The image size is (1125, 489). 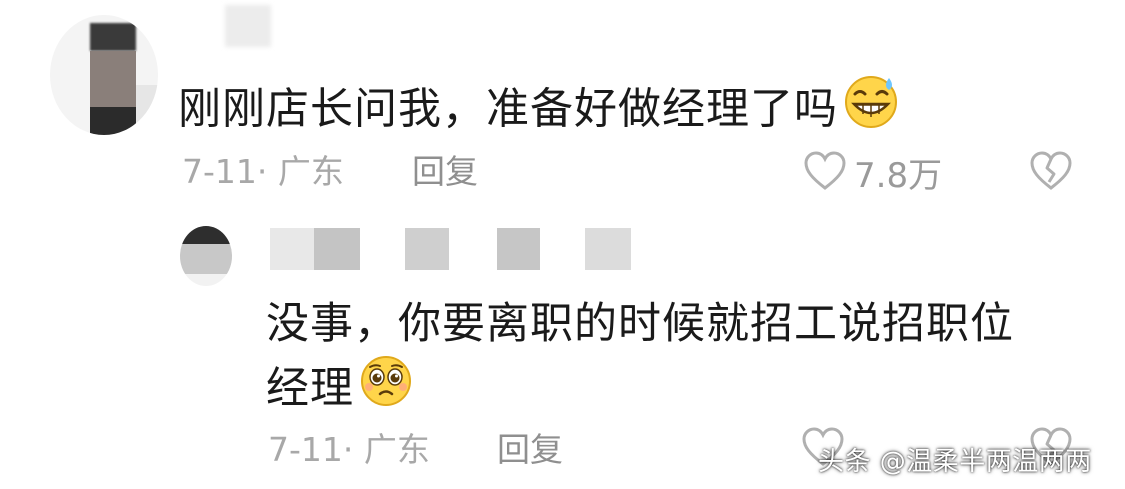 What do you see at coordinates (825, 175) in the screenshot?
I see `heart-outline-icon` at bounding box center [825, 175].